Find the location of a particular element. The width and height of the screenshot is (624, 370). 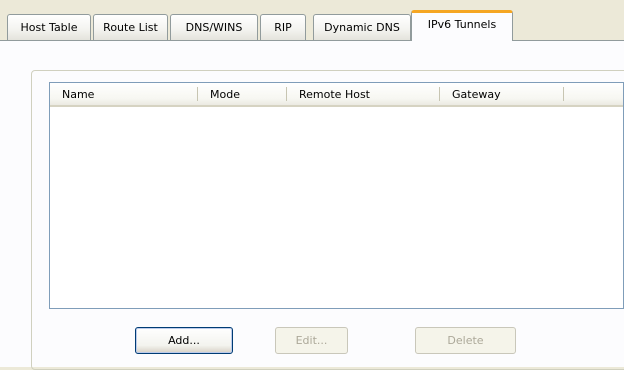

list-header: Name Mode Remote Host Gateway is located at coordinates (336, 95).